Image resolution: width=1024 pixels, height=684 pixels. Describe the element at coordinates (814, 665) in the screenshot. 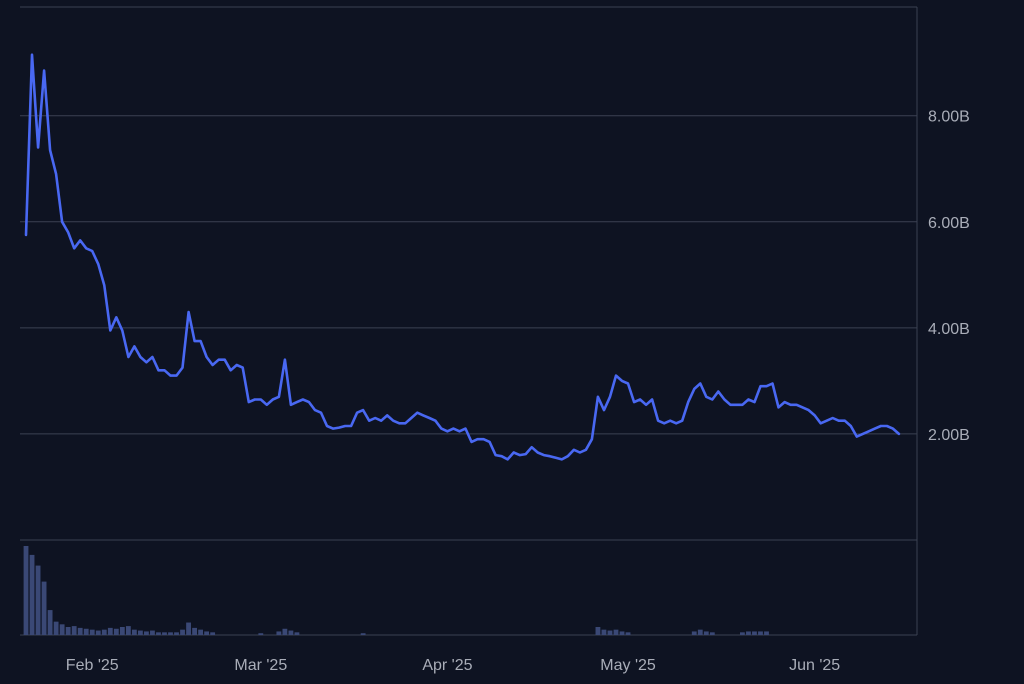

I see `x-tick-label: Jun '25` at that location.